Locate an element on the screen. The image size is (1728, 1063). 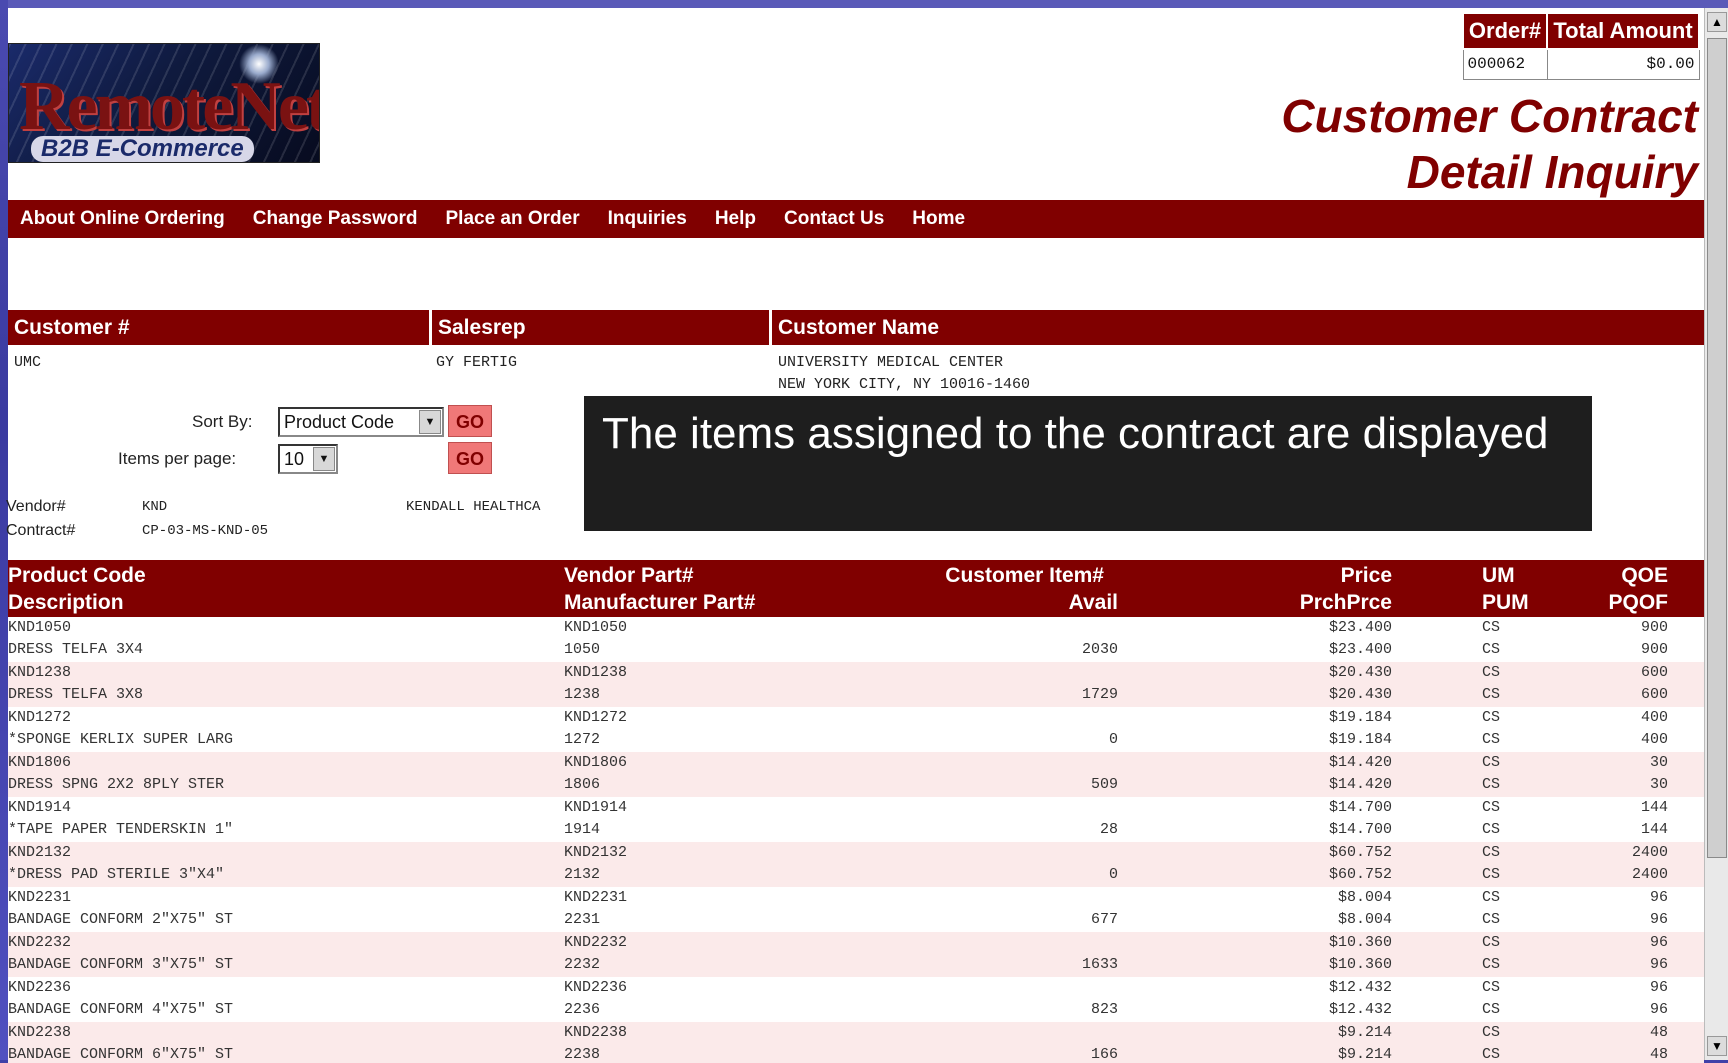
product-code-cell: KND2236 is located at coordinates (39, 988).